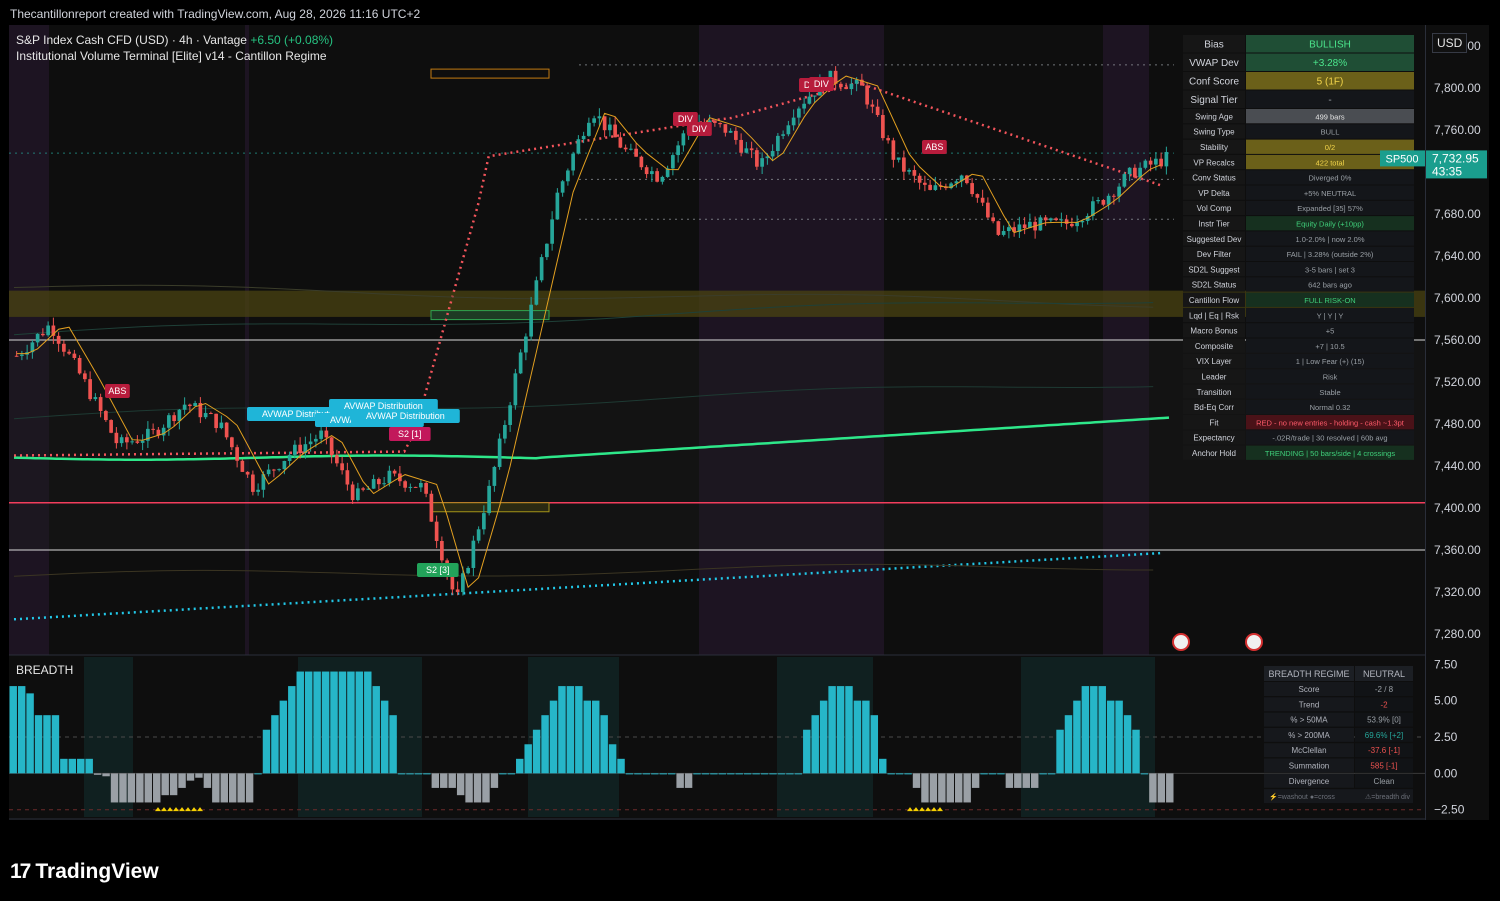  Describe the element at coordinates (1181, 642) in the screenshot. I see `us-flag-event-icon` at that location.